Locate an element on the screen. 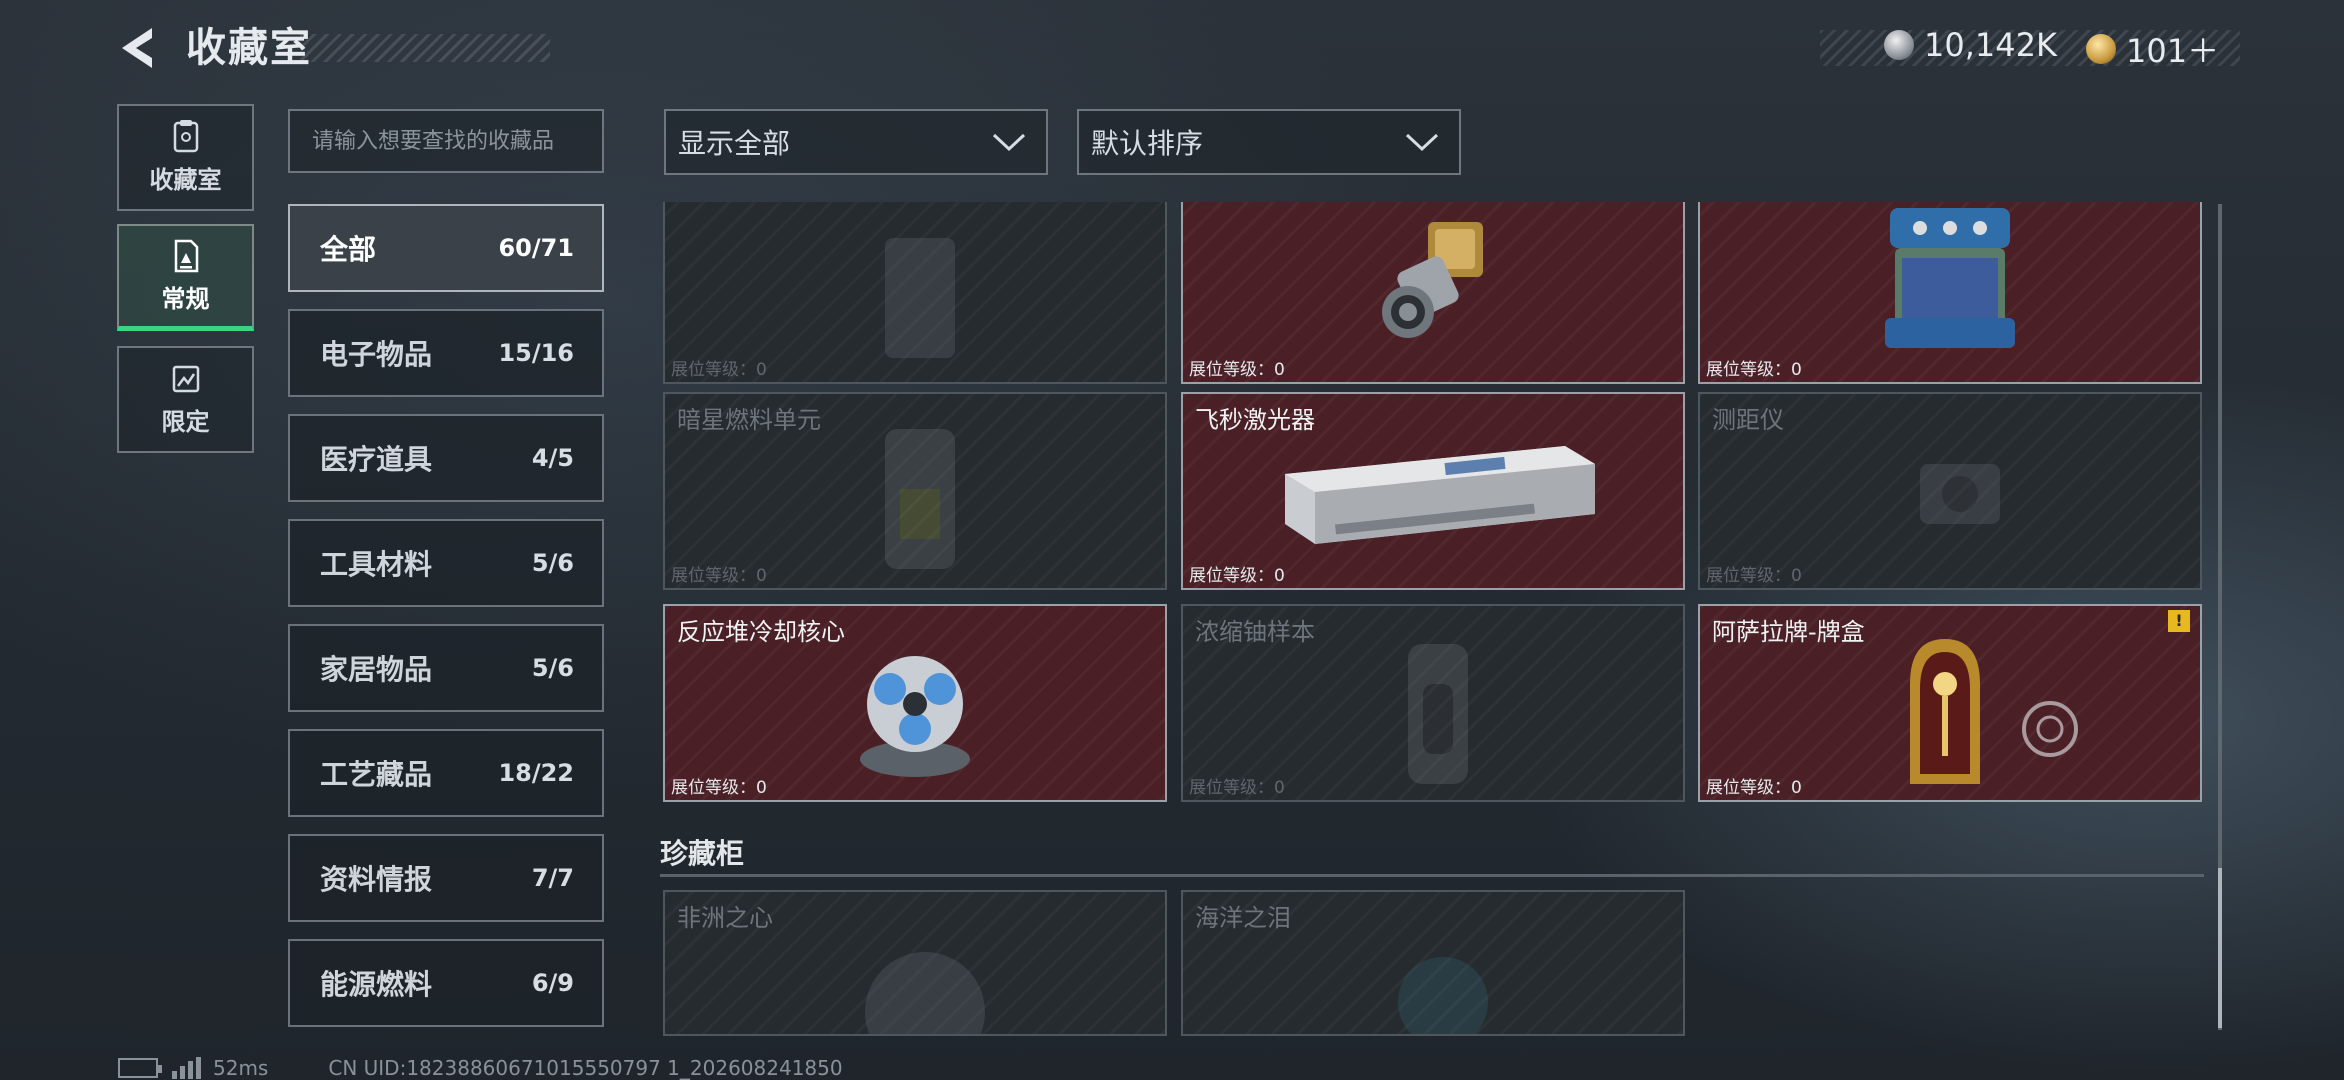  category-crafts: 工艺藏品 18/22 is located at coordinates (446, 773).